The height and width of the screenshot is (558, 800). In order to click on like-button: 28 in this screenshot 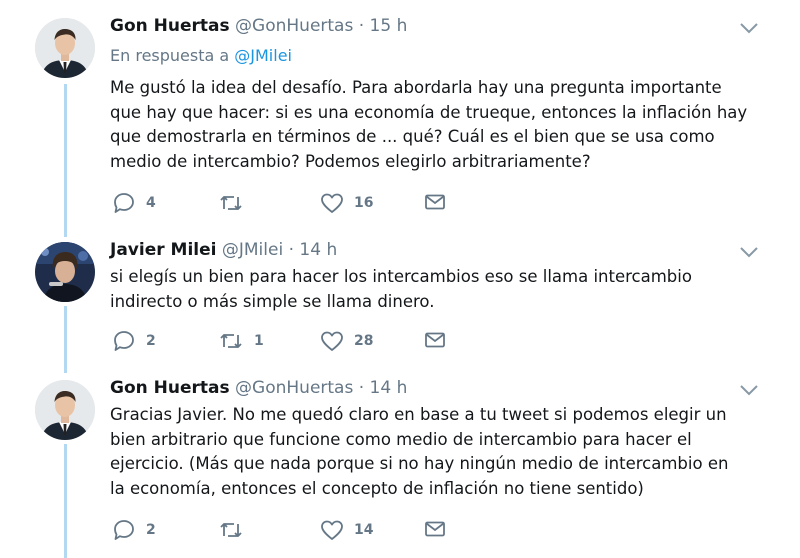, I will do `click(346, 341)`.